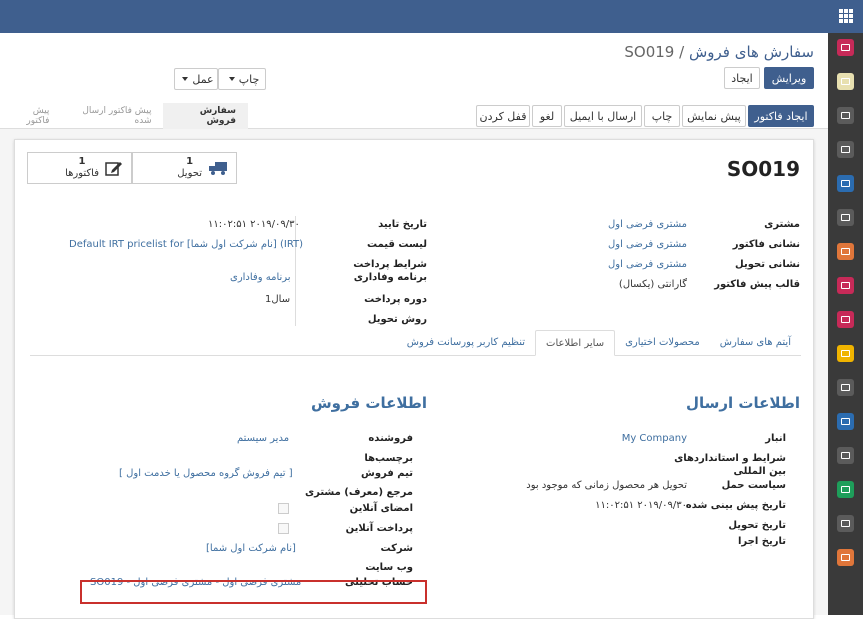  What do you see at coordinates (203, 79) in the screenshot?
I see `action-dropdown-label: عمل` at bounding box center [203, 79].